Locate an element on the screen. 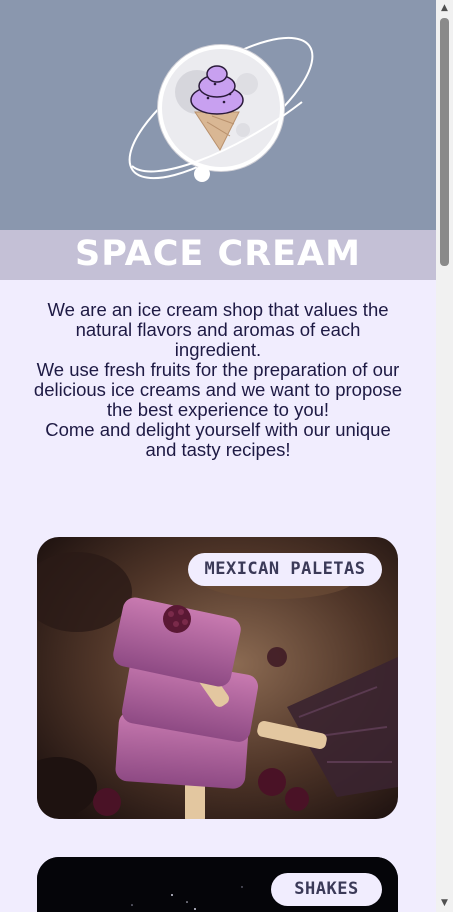 The image size is (453, 912). product-label-mexican-paletas: MEXICAN PALETAS is located at coordinates (285, 569).